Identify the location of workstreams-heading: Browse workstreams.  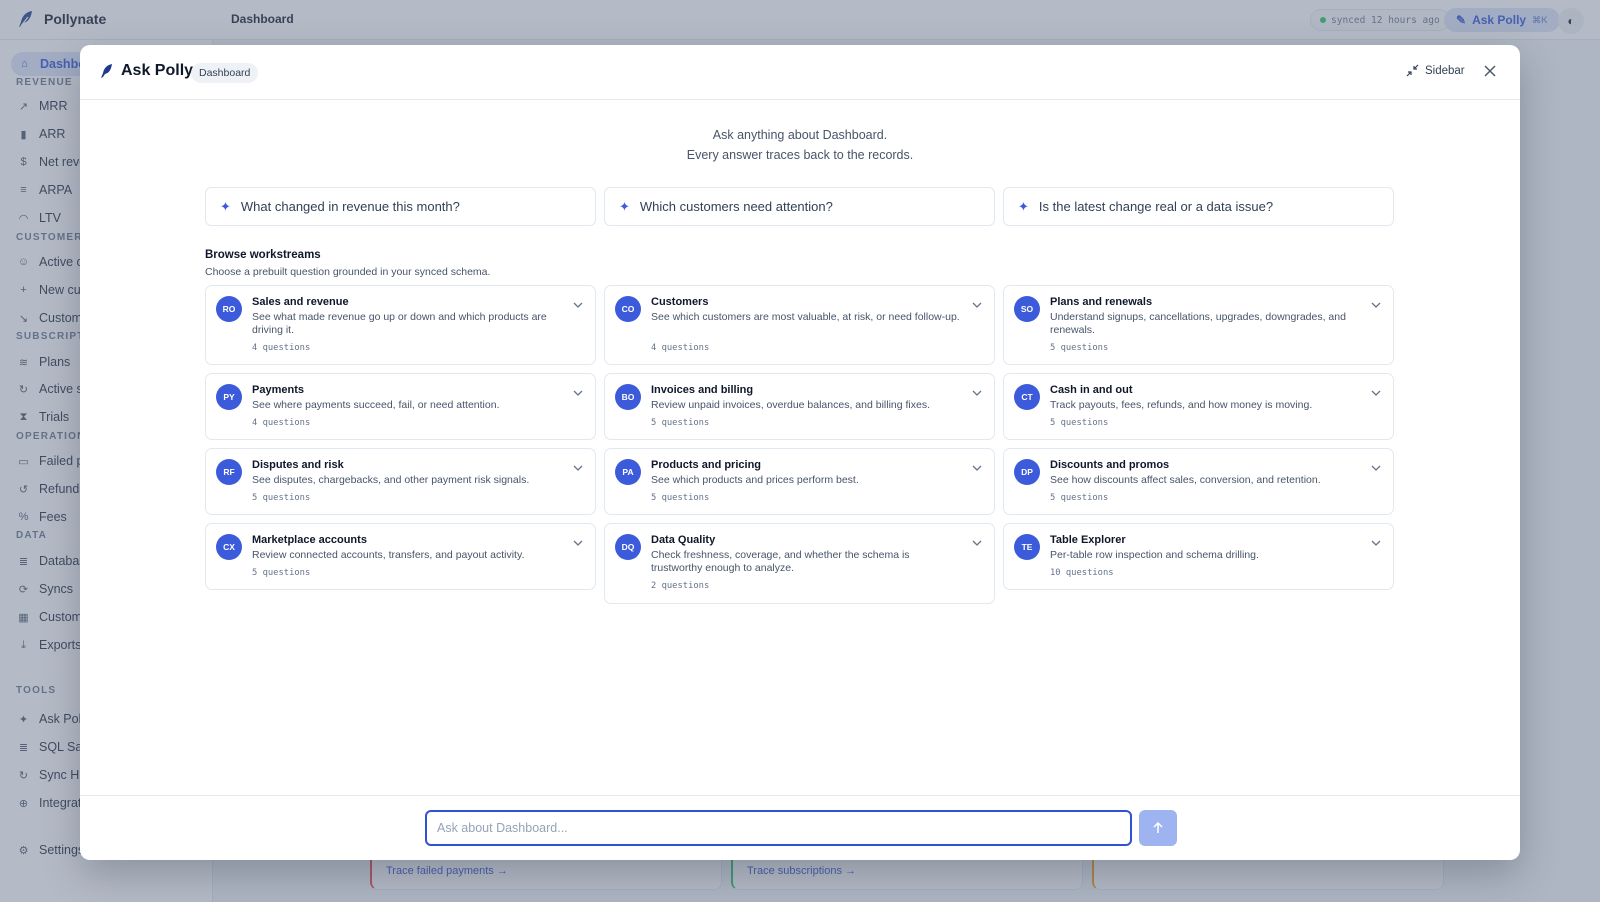
(263, 255).